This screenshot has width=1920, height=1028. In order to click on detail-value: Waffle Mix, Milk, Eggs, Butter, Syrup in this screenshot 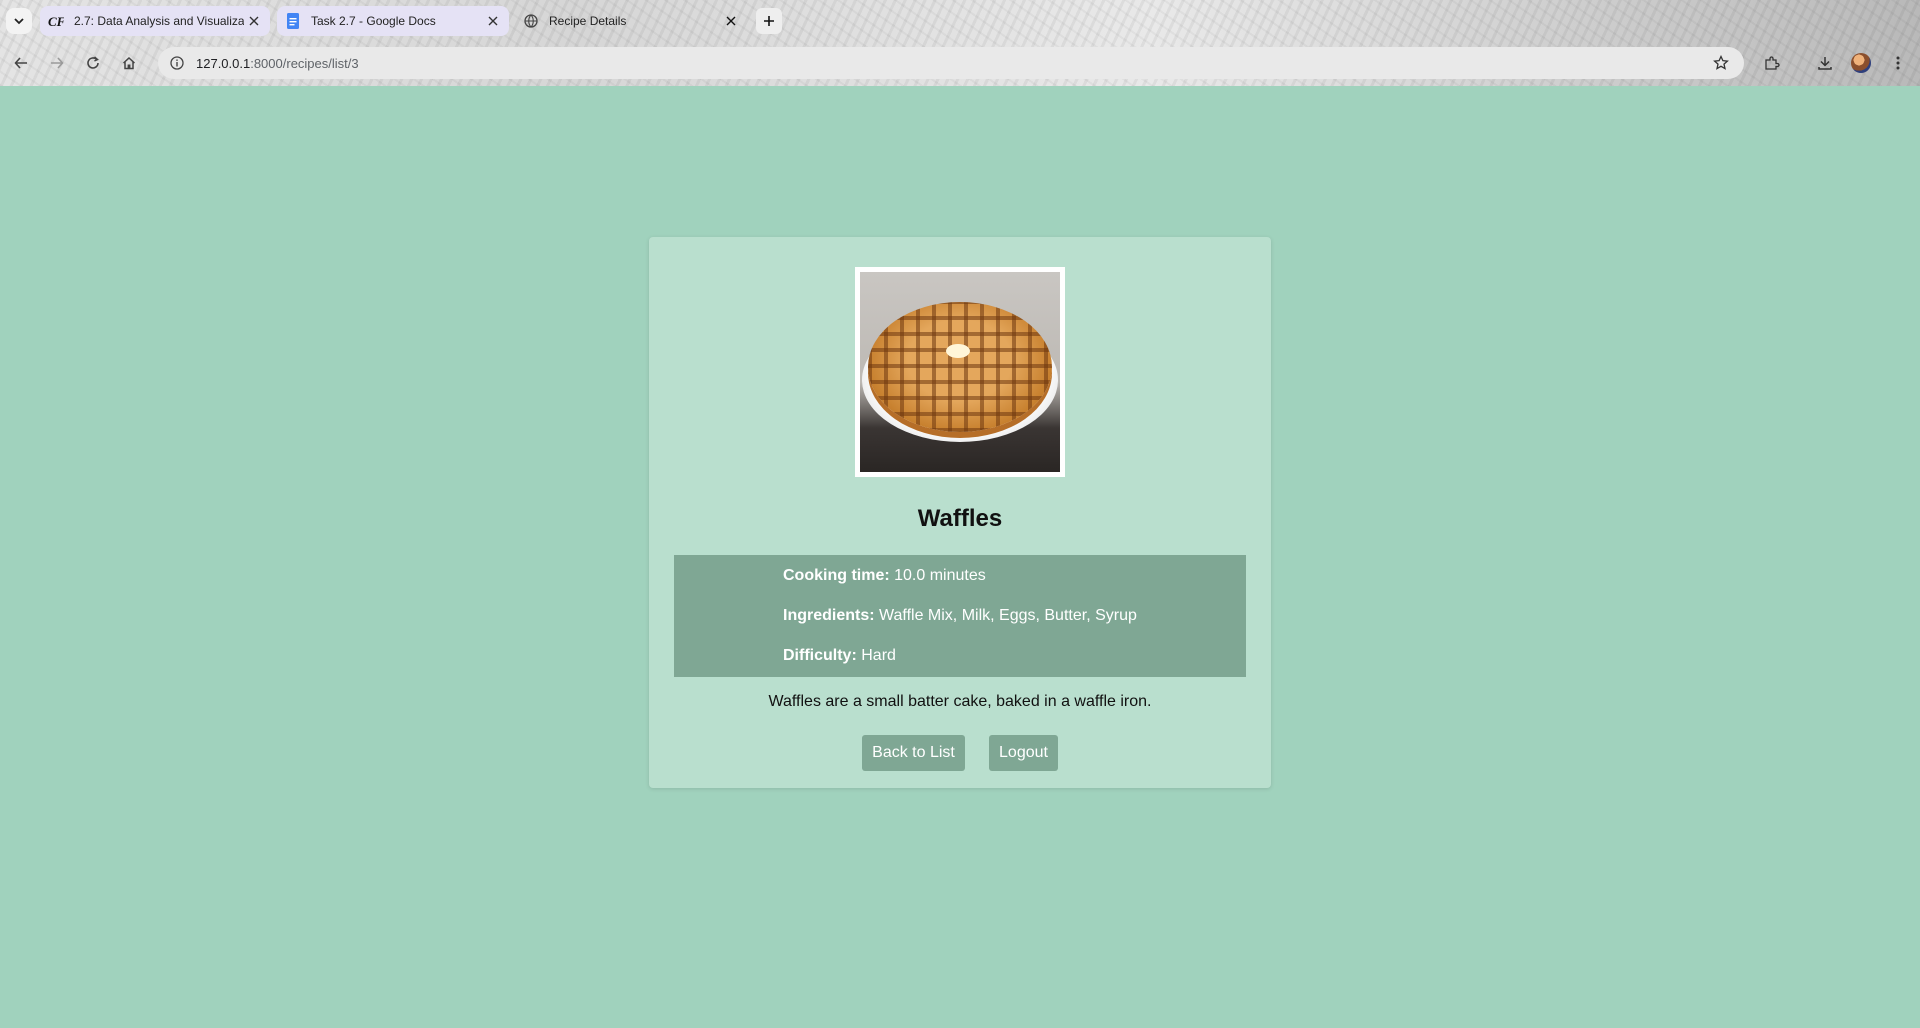, I will do `click(1008, 615)`.